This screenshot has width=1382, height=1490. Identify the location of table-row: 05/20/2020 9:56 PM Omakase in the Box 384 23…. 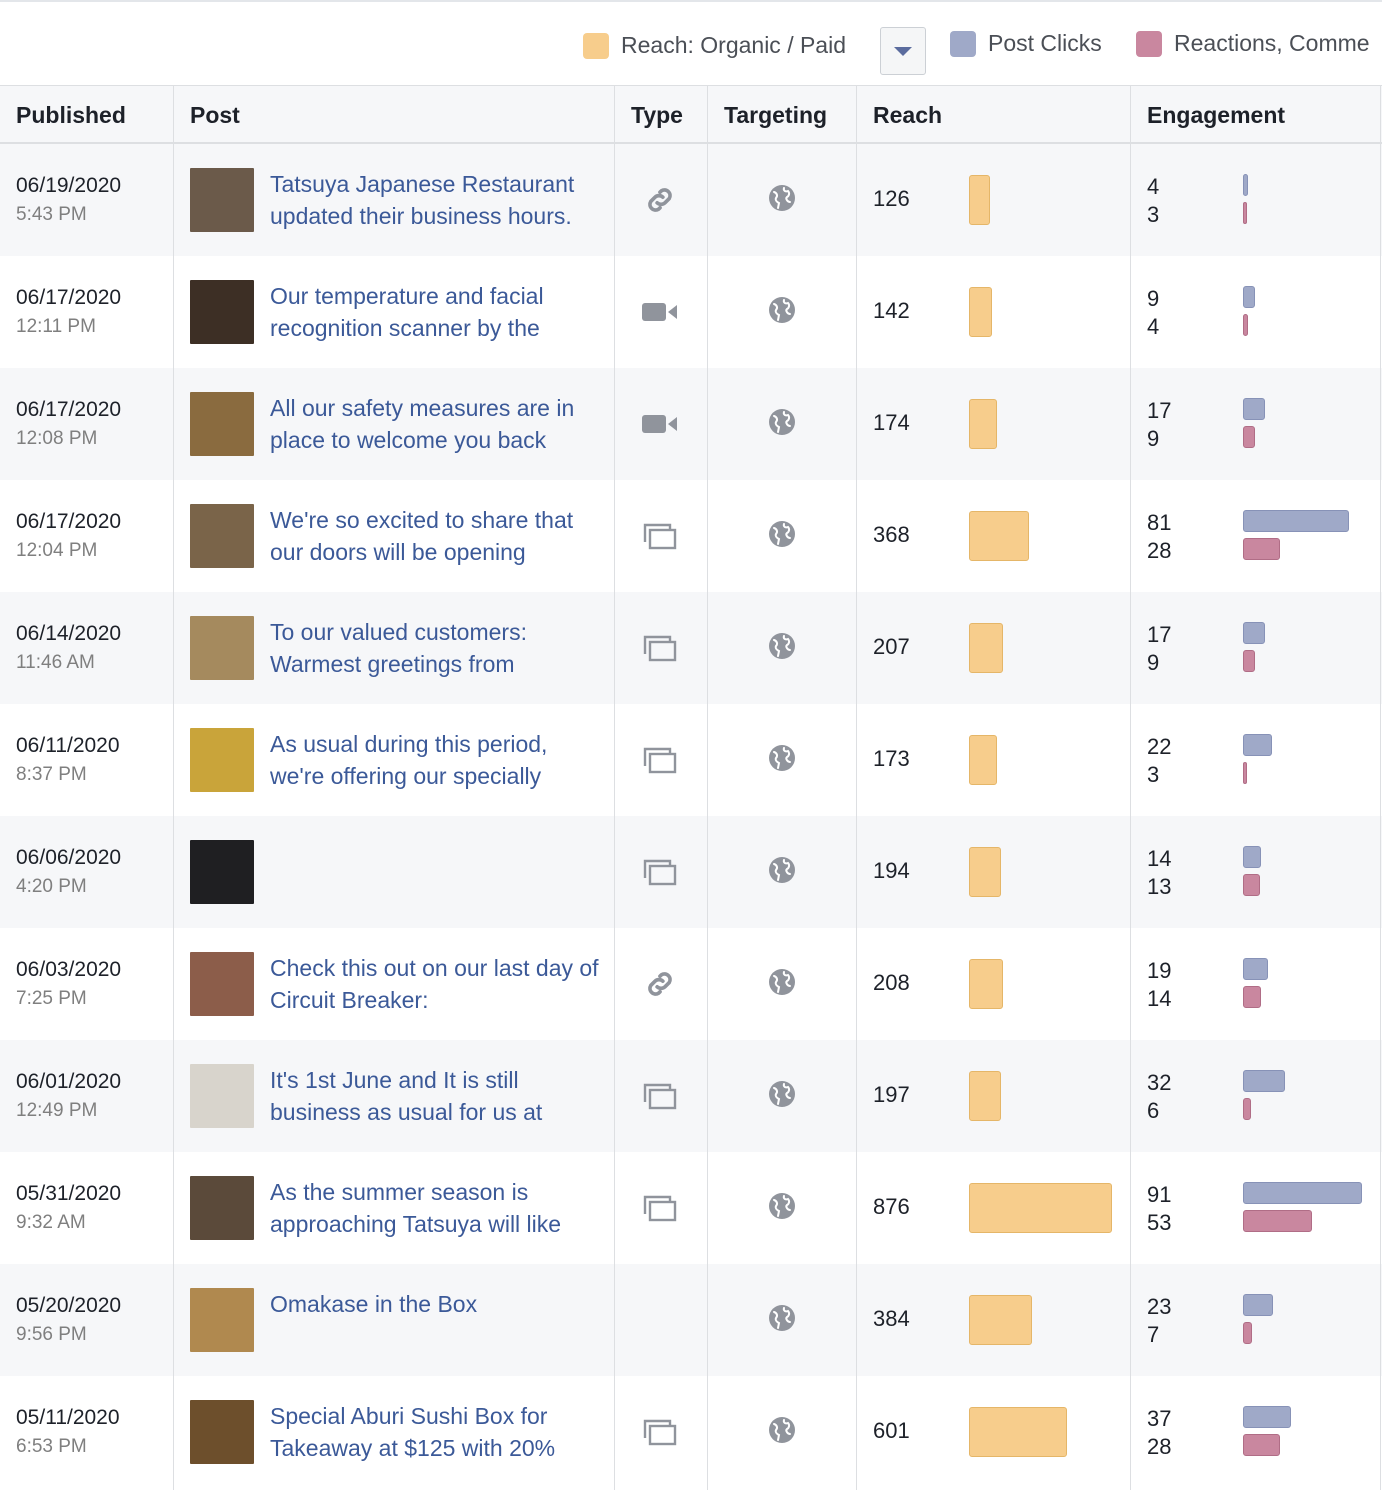
(691, 1320).